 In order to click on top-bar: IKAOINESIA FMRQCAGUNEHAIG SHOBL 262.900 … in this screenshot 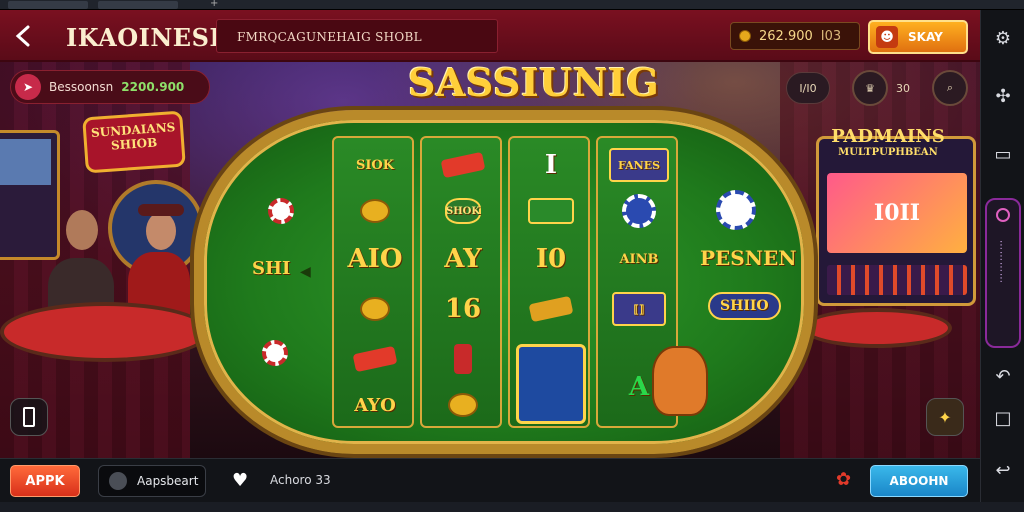, I will do `click(490, 36)`.